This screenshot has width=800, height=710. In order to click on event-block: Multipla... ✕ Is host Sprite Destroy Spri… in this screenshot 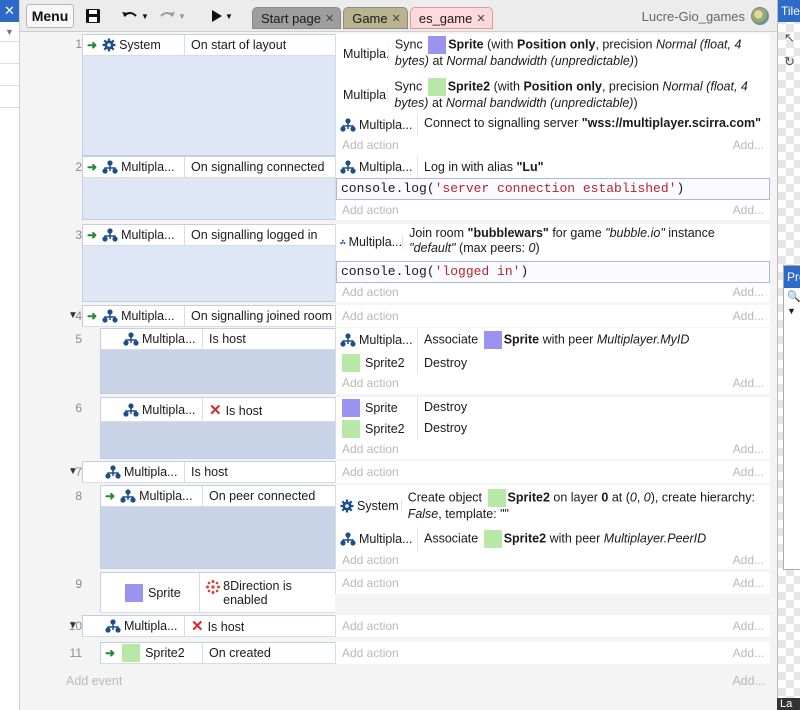, I will do `click(435, 428)`.